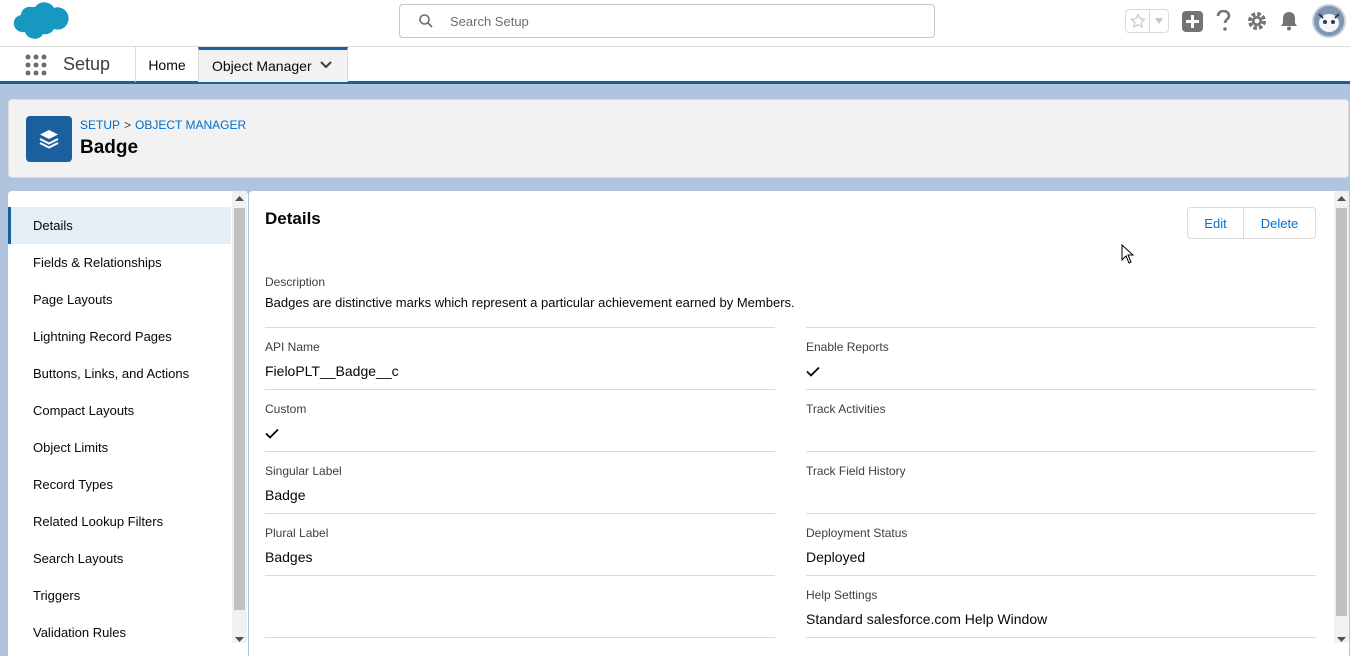 This screenshot has width=1350, height=656. Describe the element at coordinates (1192, 21) in the screenshot. I see `global-actions-add-icon` at that location.